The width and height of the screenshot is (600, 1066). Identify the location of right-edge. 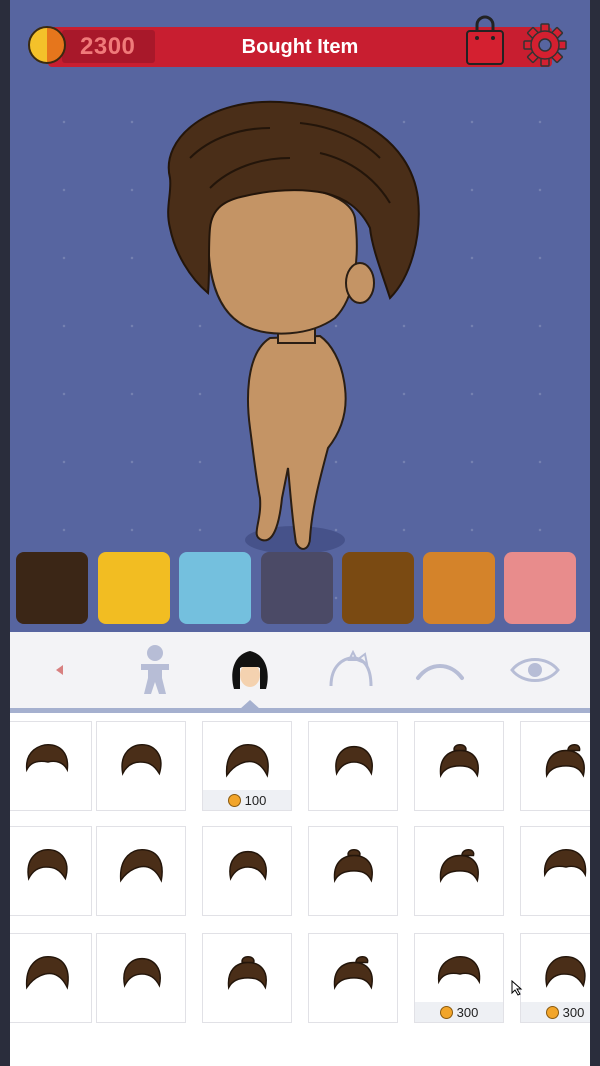
(595, 533).